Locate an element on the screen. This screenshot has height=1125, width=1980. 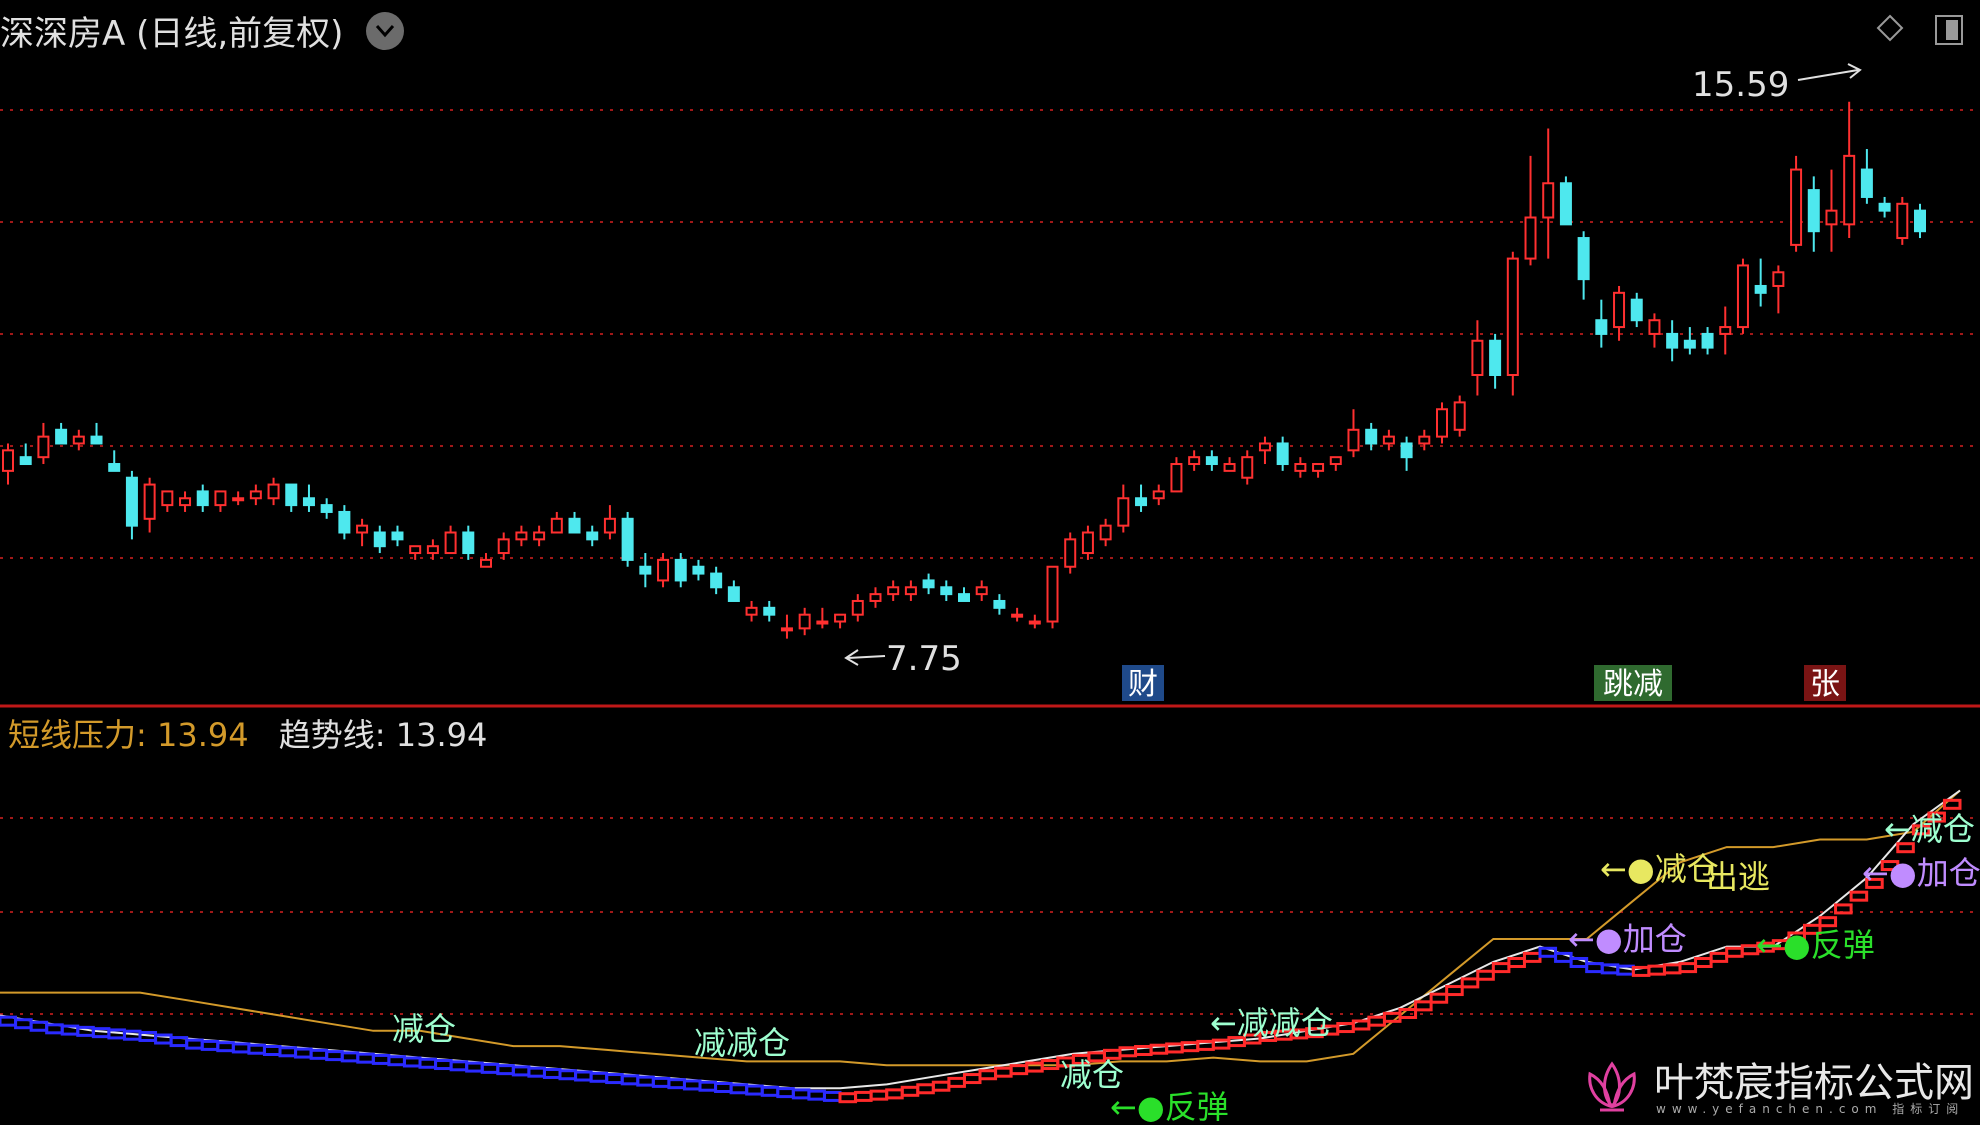
badge-cai: 财 is located at coordinates (1143, 683).